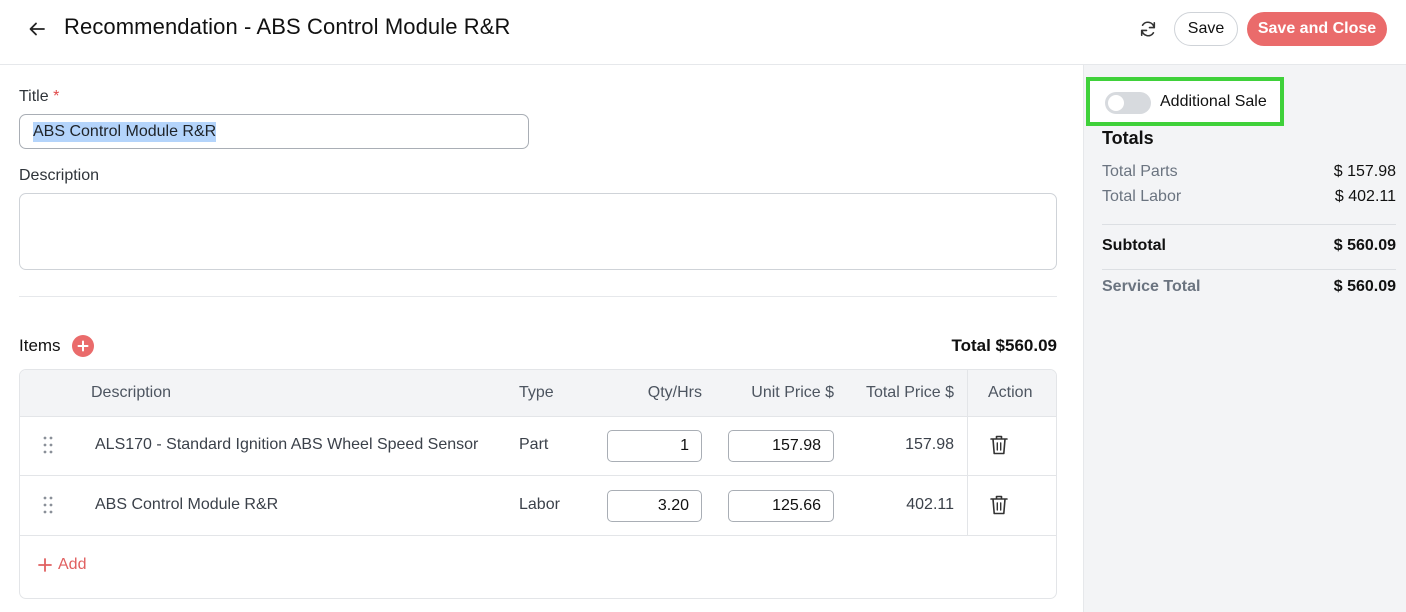 Image resolution: width=1406 pixels, height=612 pixels. What do you see at coordinates (1365, 196) in the screenshot?
I see `total-labor-value: $ 402.11` at bounding box center [1365, 196].